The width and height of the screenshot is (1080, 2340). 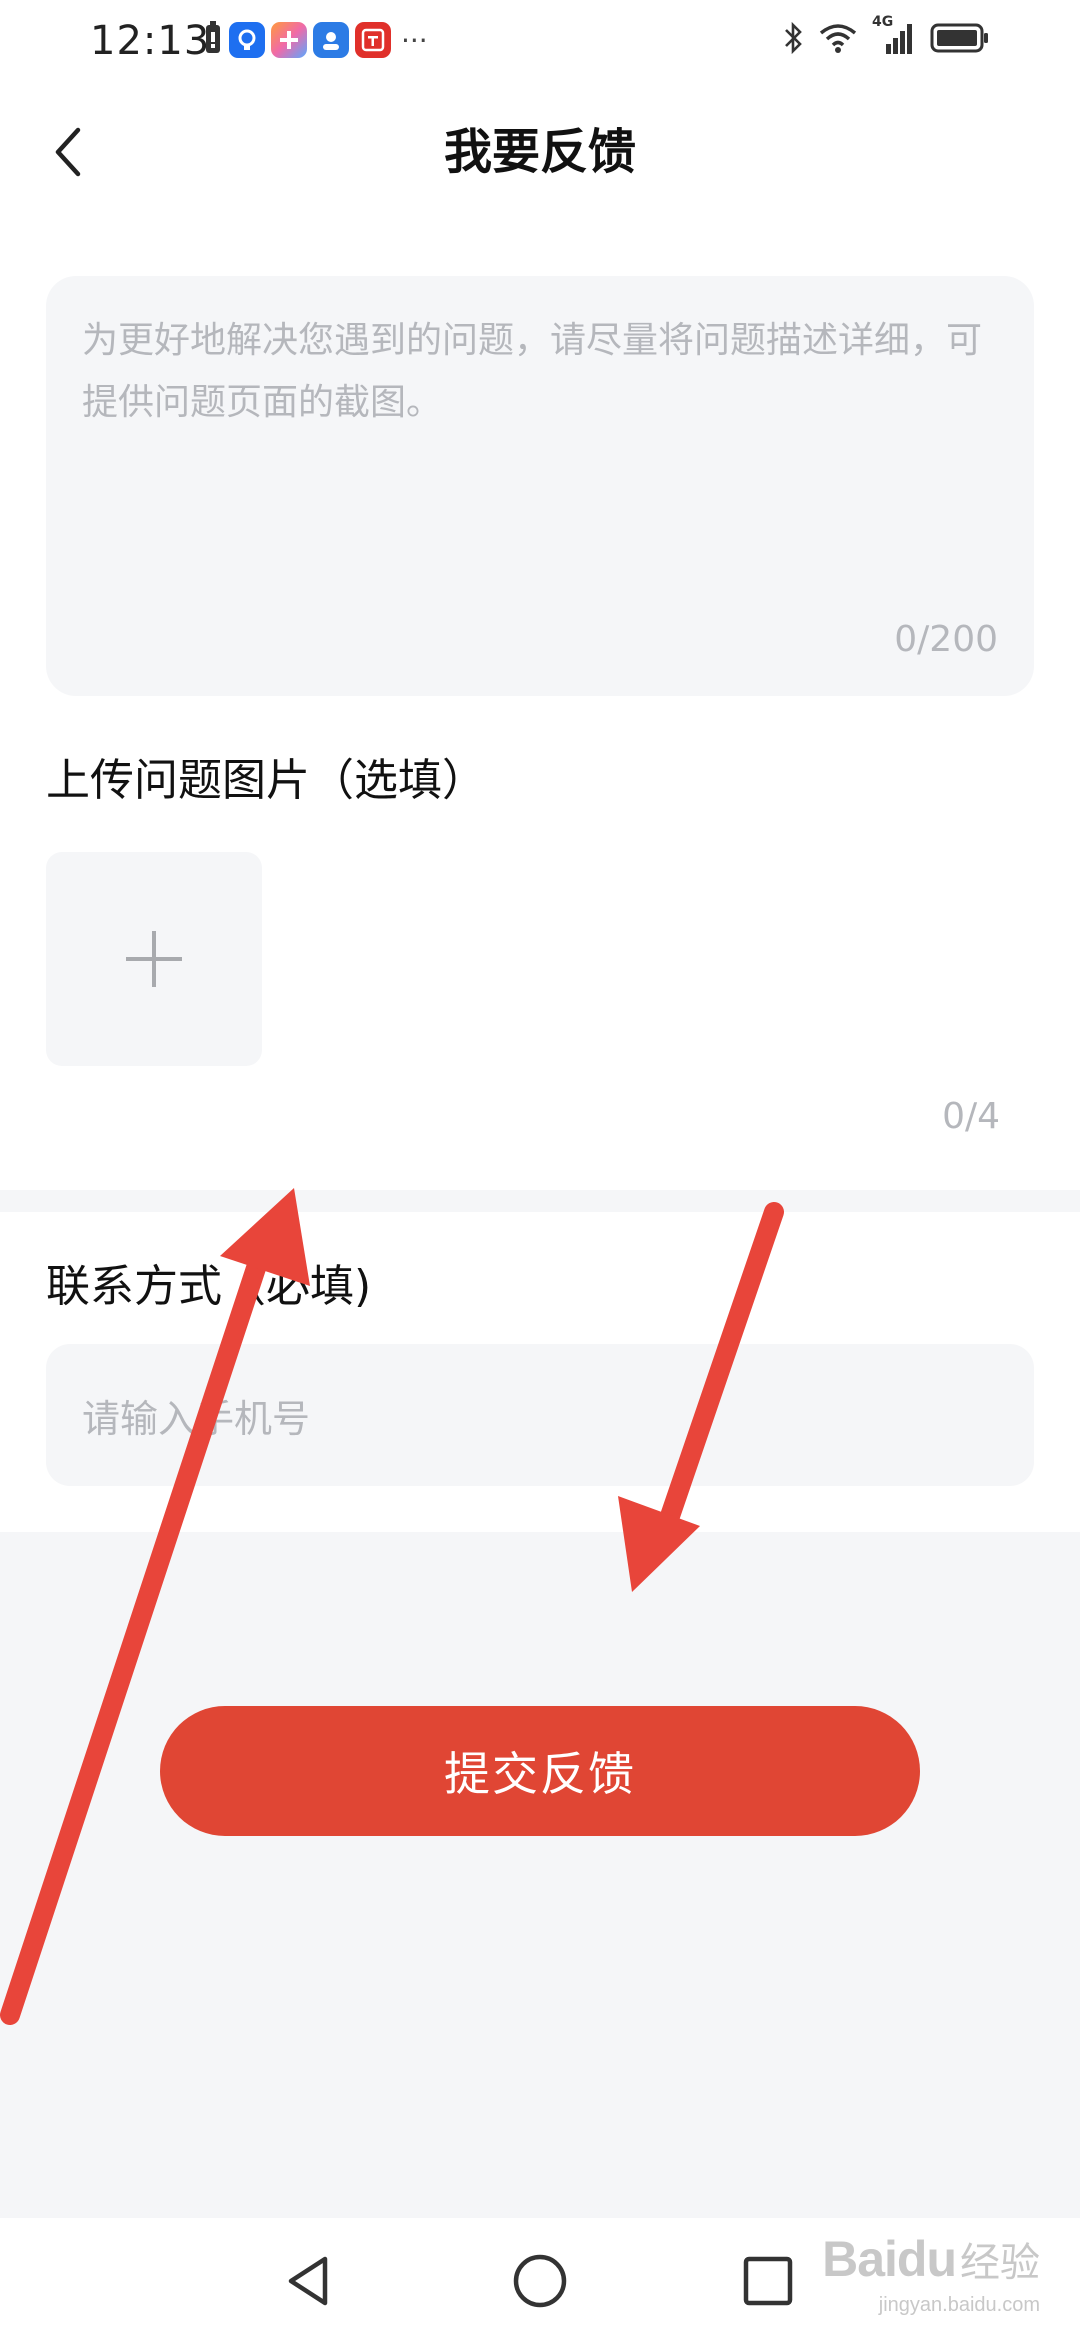 I want to click on wifi-icon, so click(x=838, y=40).